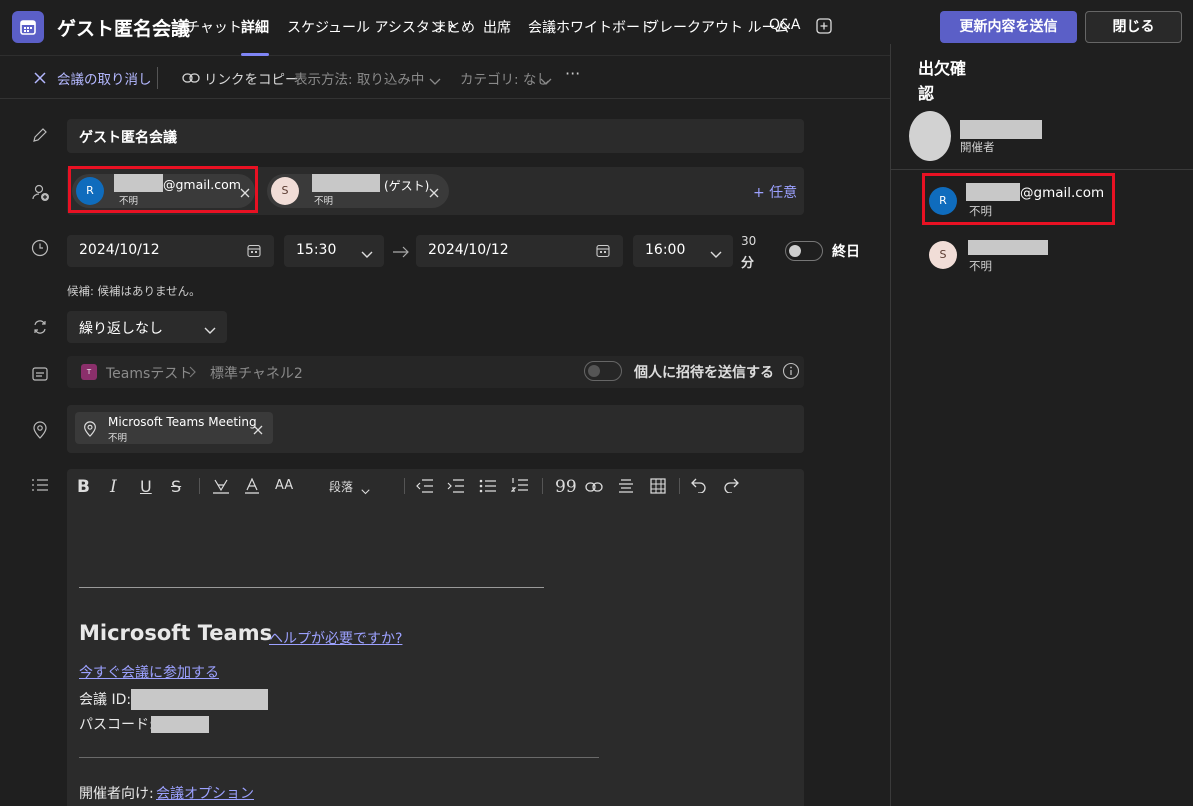  What do you see at coordinates (683, 251) in the screenshot?
I see `end-time-dropdown: 16:00` at bounding box center [683, 251].